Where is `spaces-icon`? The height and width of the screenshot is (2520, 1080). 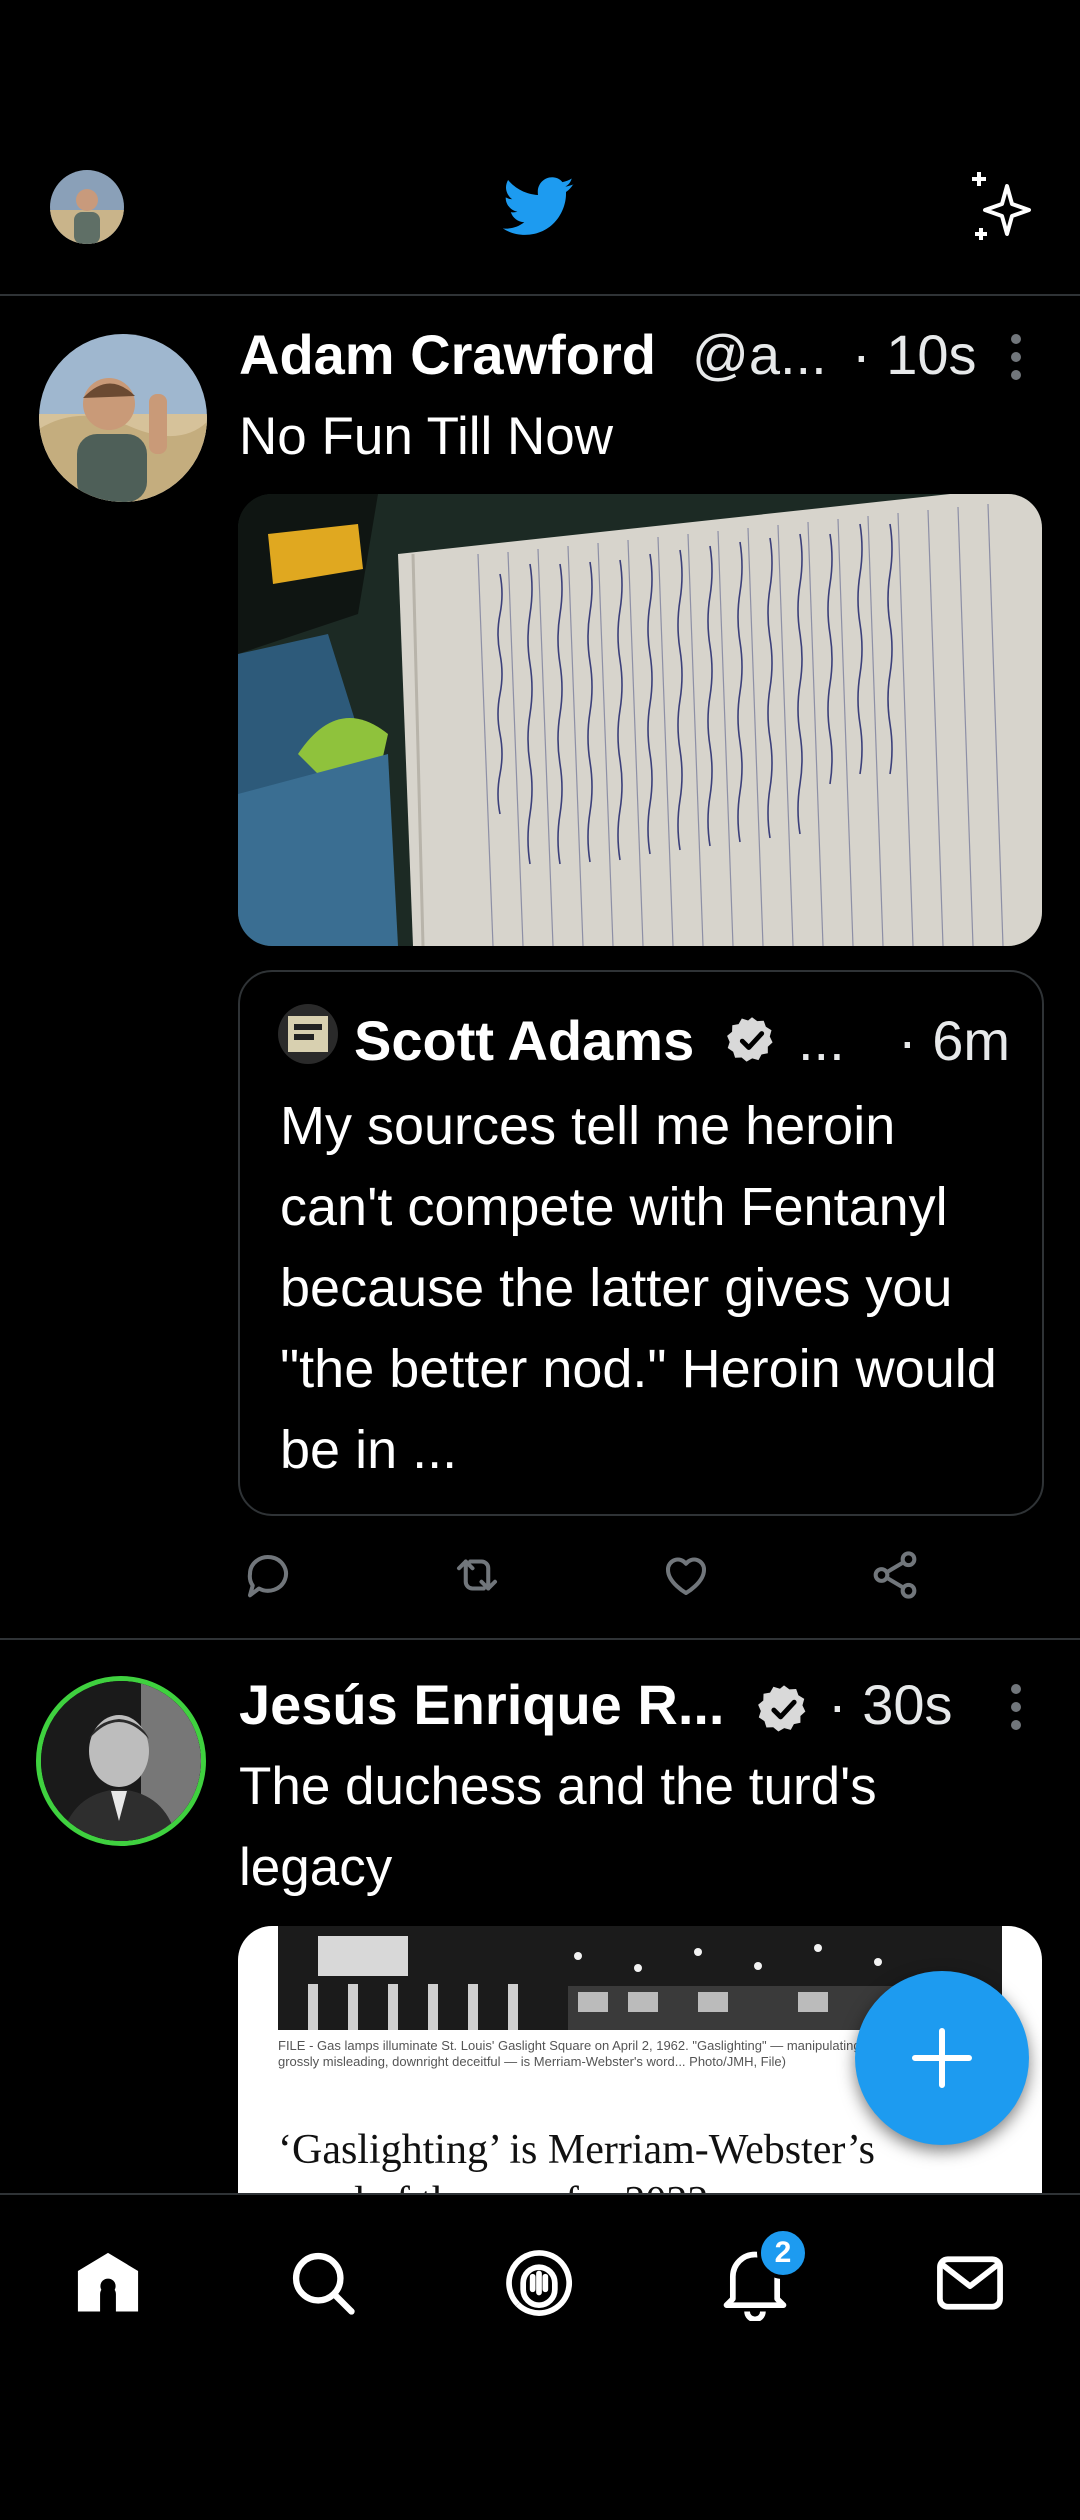 spaces-icon is located at coordinates (539, 2283).